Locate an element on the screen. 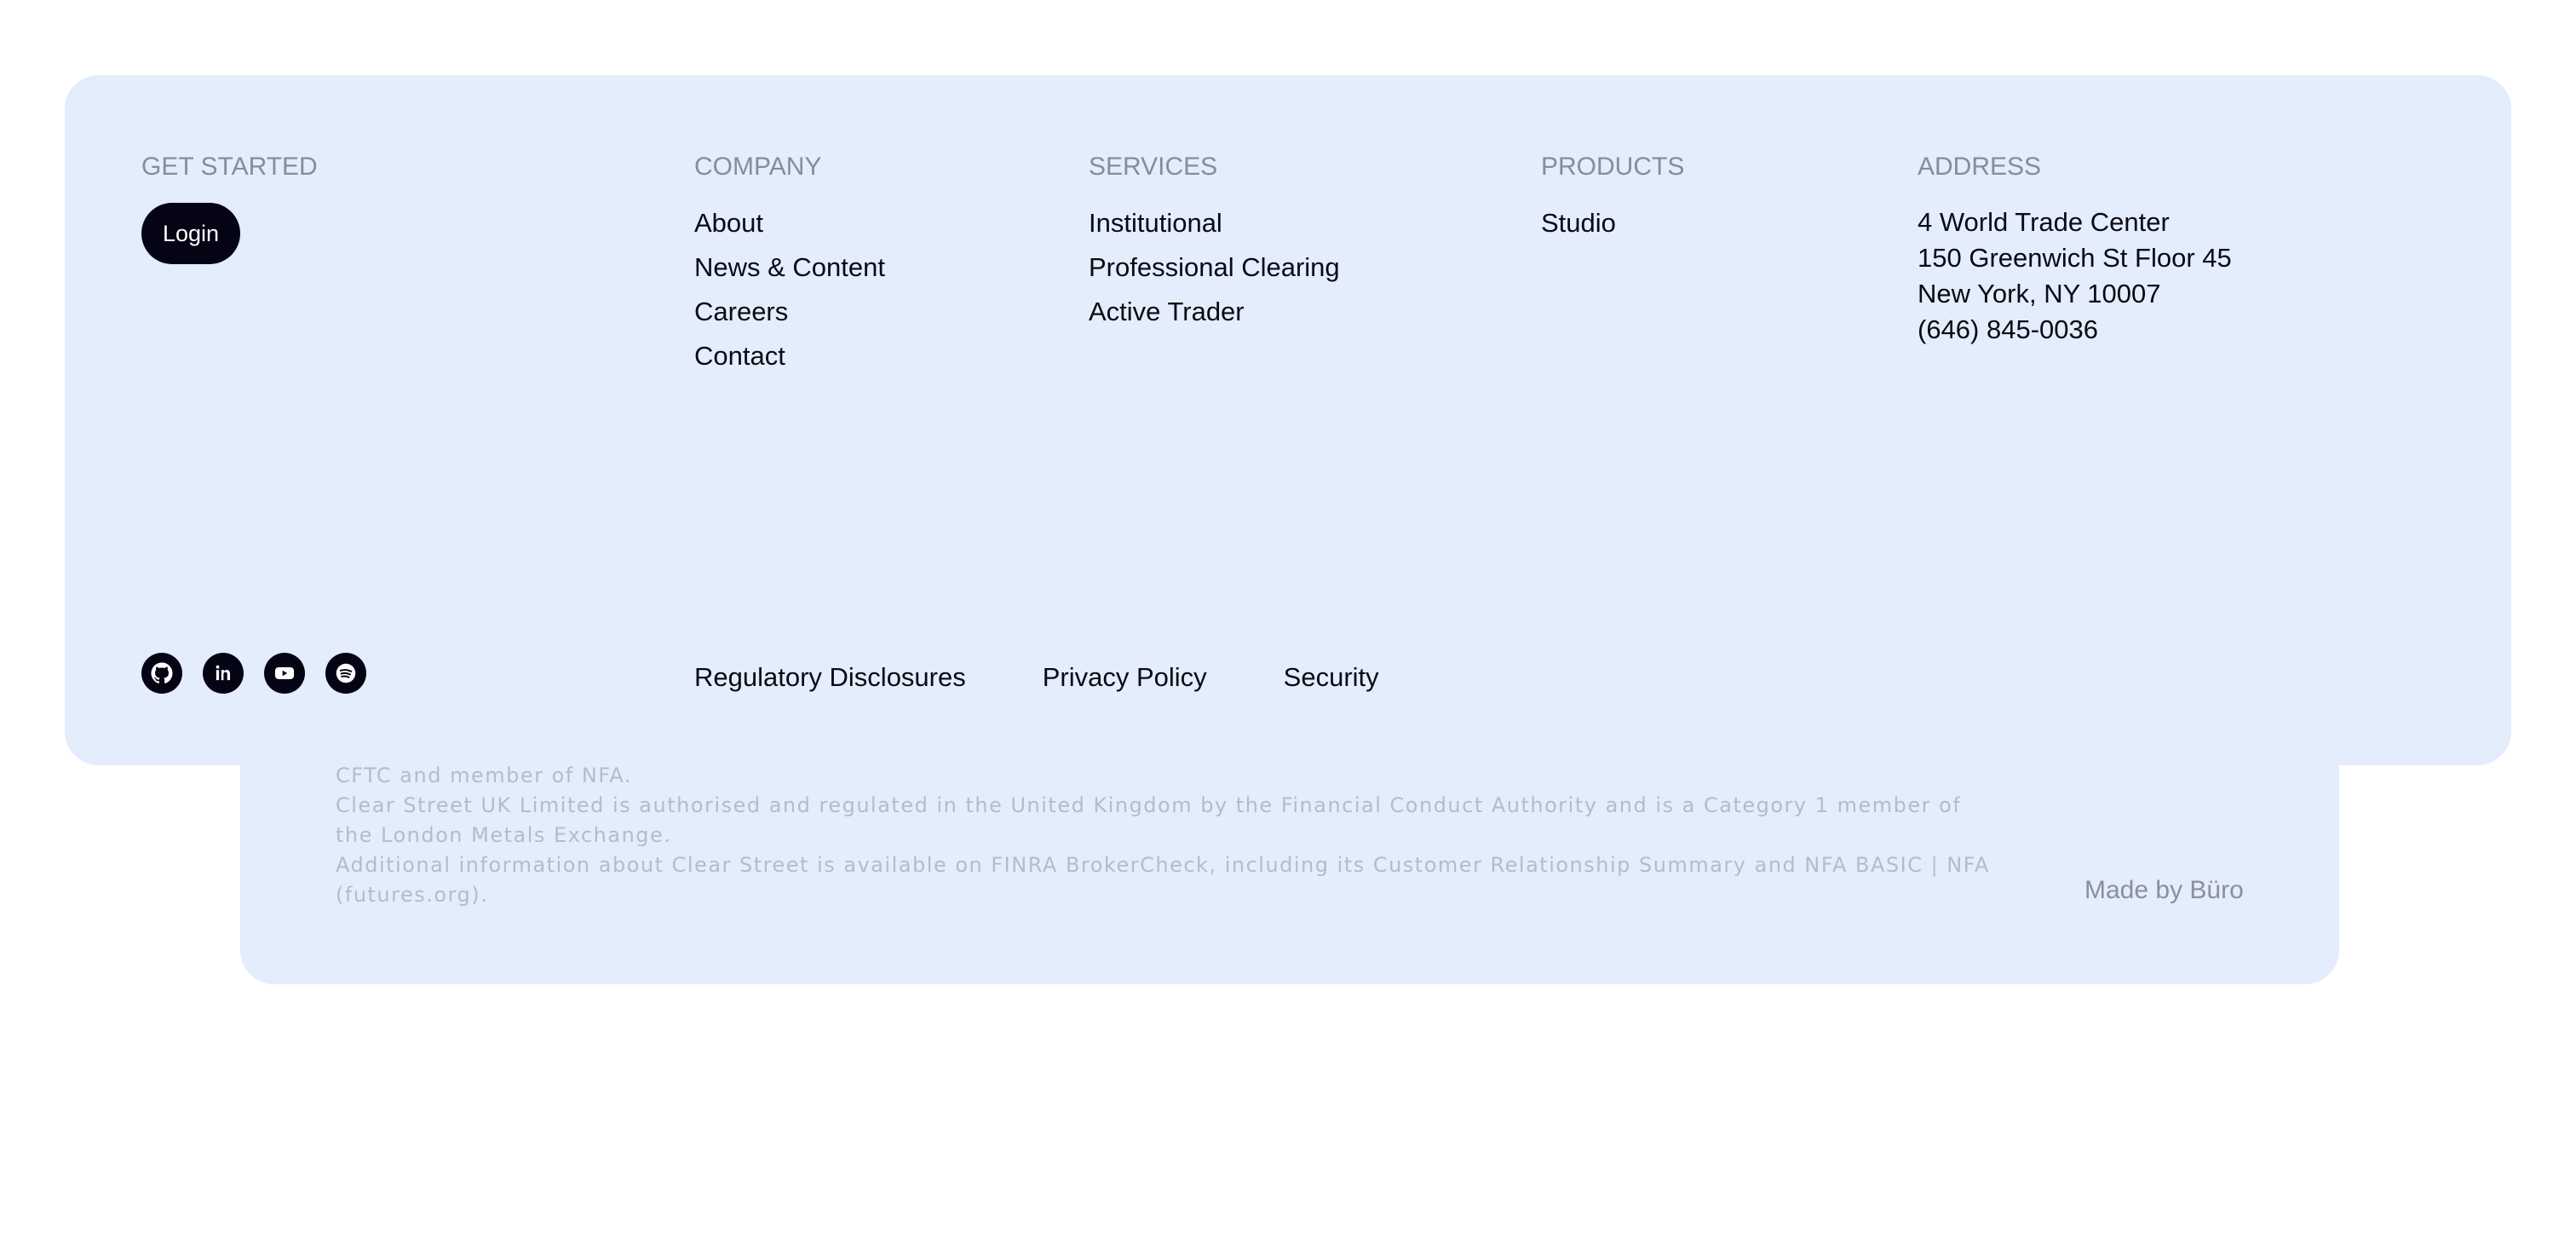  company-heading: COMPANY is located at coordinates (758, 167).